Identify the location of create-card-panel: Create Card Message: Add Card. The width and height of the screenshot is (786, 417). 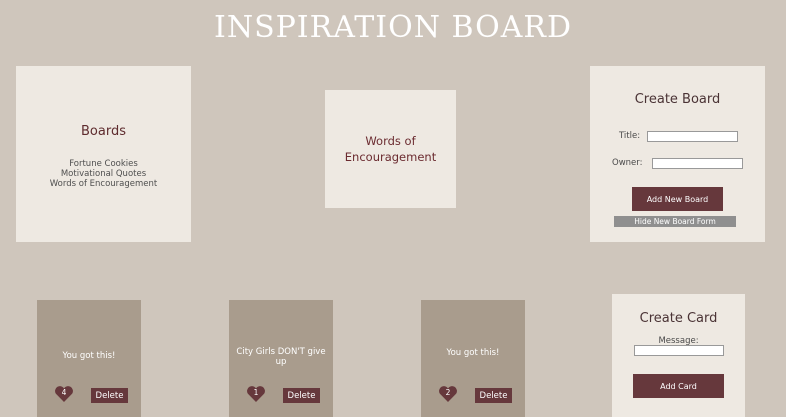
(678, 355).